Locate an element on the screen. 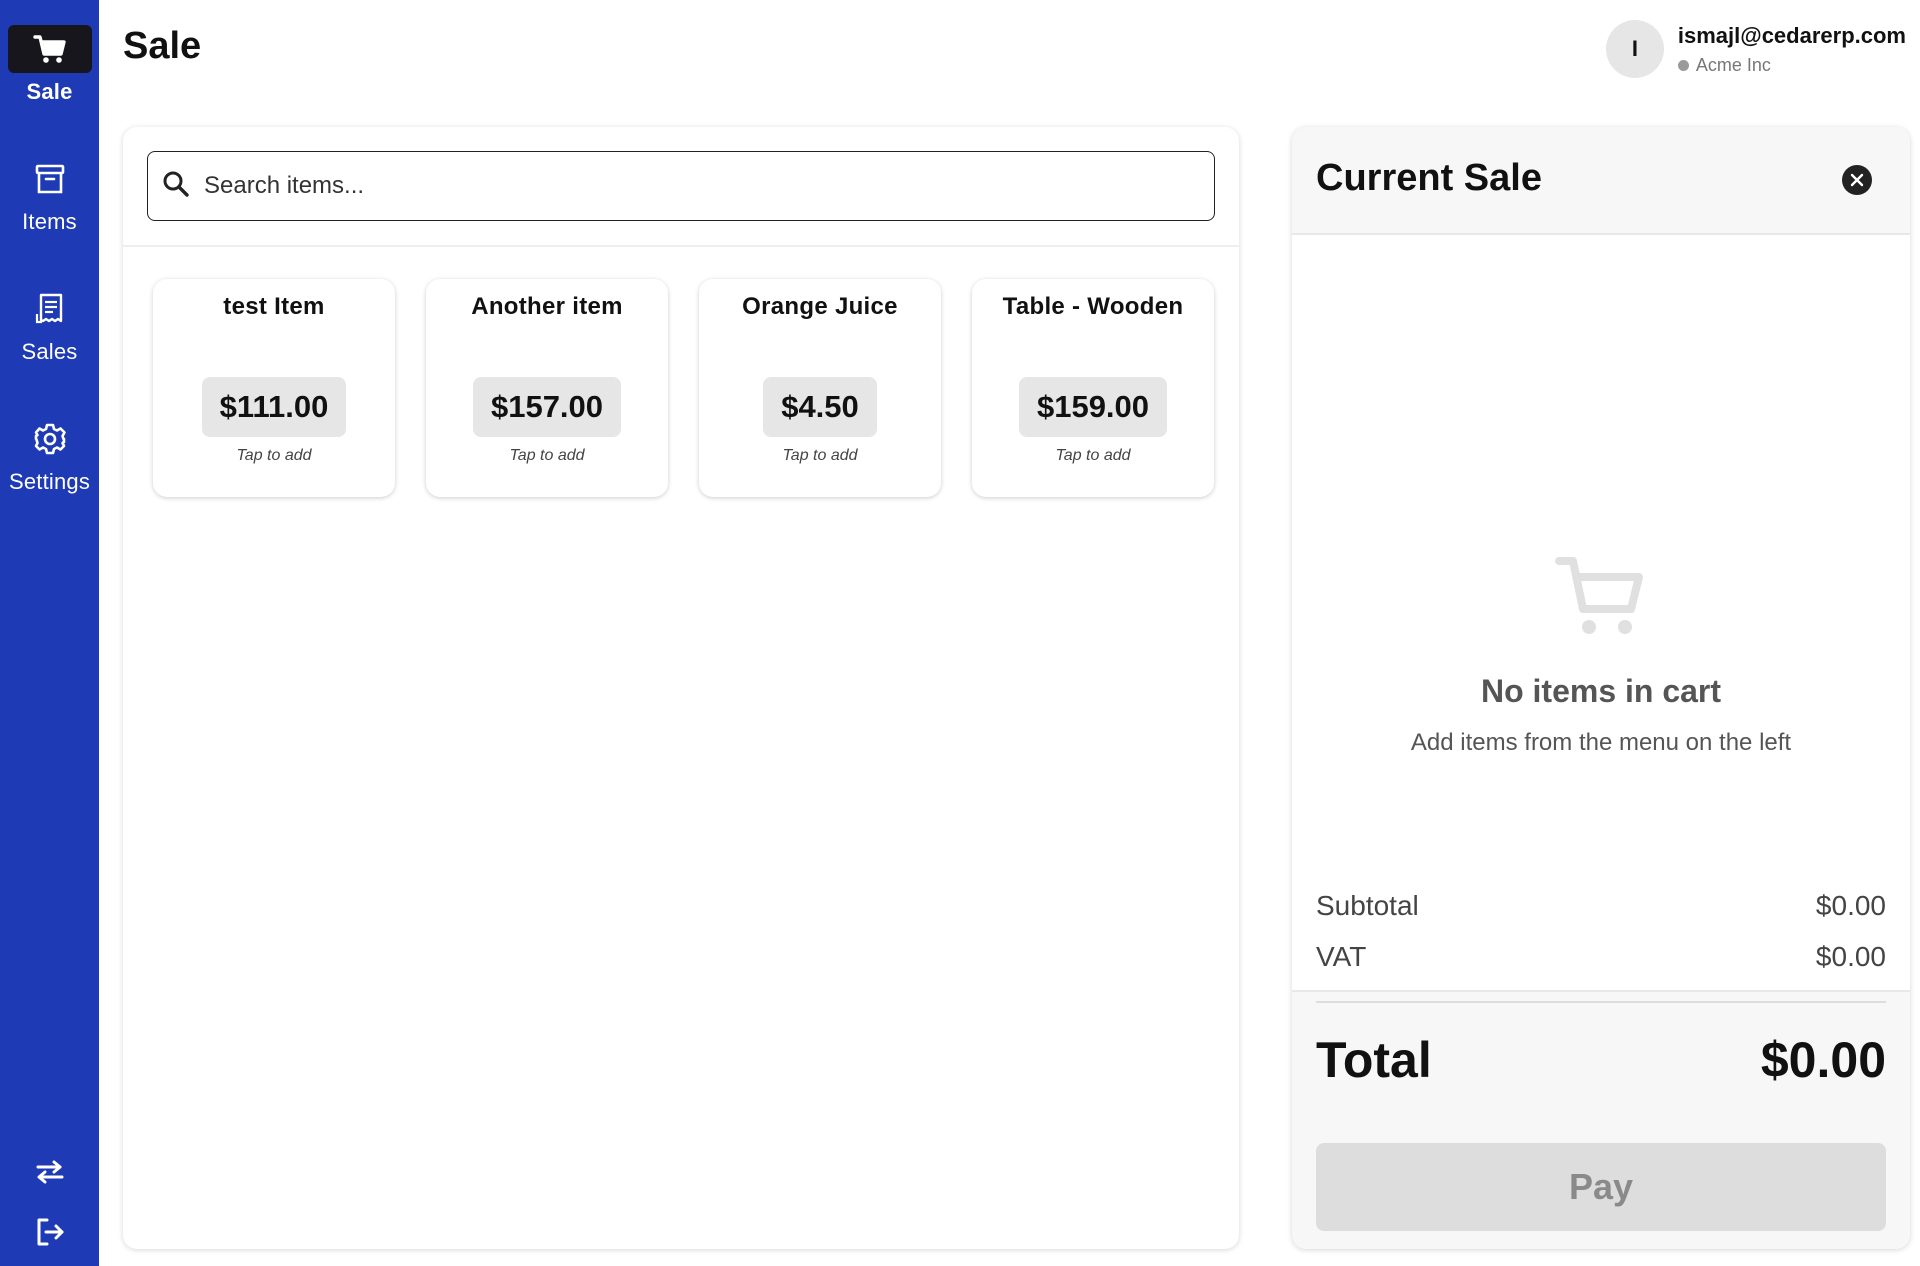 Image resolution: width=1920 pixels, height=1266 pixels. product-price: $159.00 is located at coordinates (1093, 407).